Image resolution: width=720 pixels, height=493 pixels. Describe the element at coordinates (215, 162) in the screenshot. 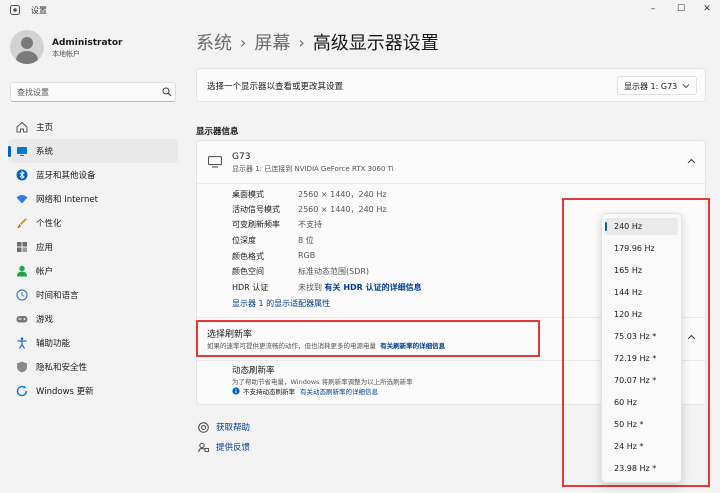

I see `monitor-icon` at that location.